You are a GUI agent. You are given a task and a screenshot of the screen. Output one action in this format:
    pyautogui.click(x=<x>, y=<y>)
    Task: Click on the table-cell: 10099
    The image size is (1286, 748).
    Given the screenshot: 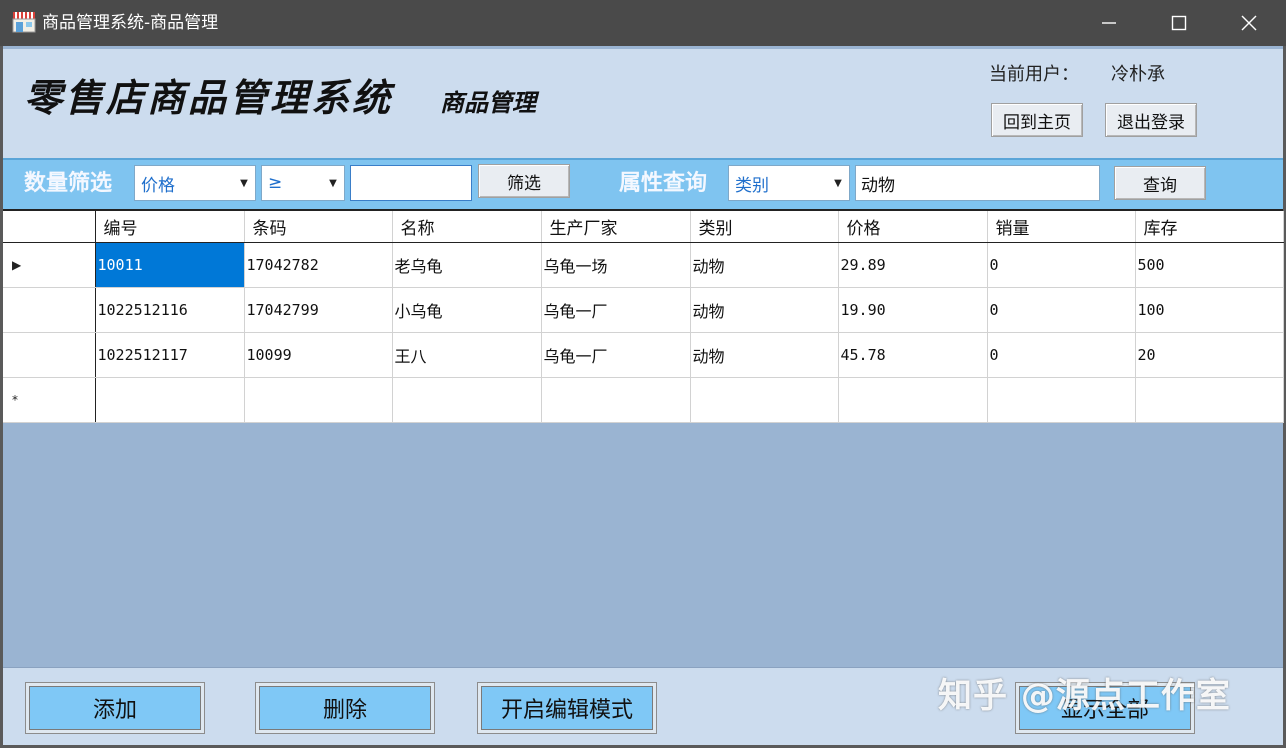 What is the action you would take?
    pyautogui.click(x=318, y=355)
    